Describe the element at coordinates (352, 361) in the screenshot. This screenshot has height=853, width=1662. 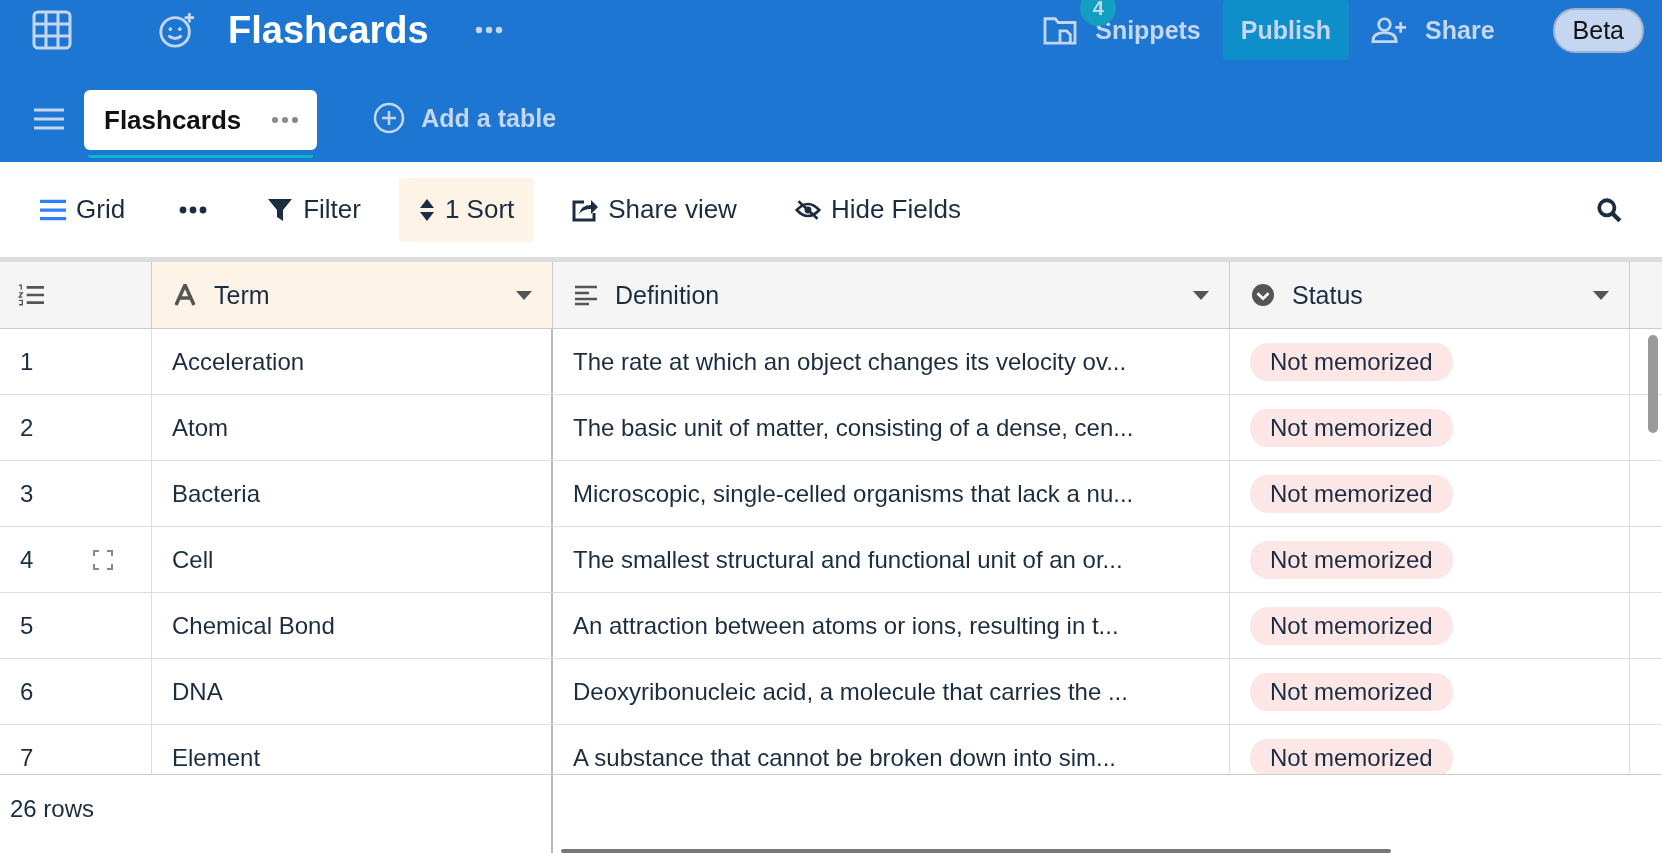
I see `table-cell: Acceleration` at that location.